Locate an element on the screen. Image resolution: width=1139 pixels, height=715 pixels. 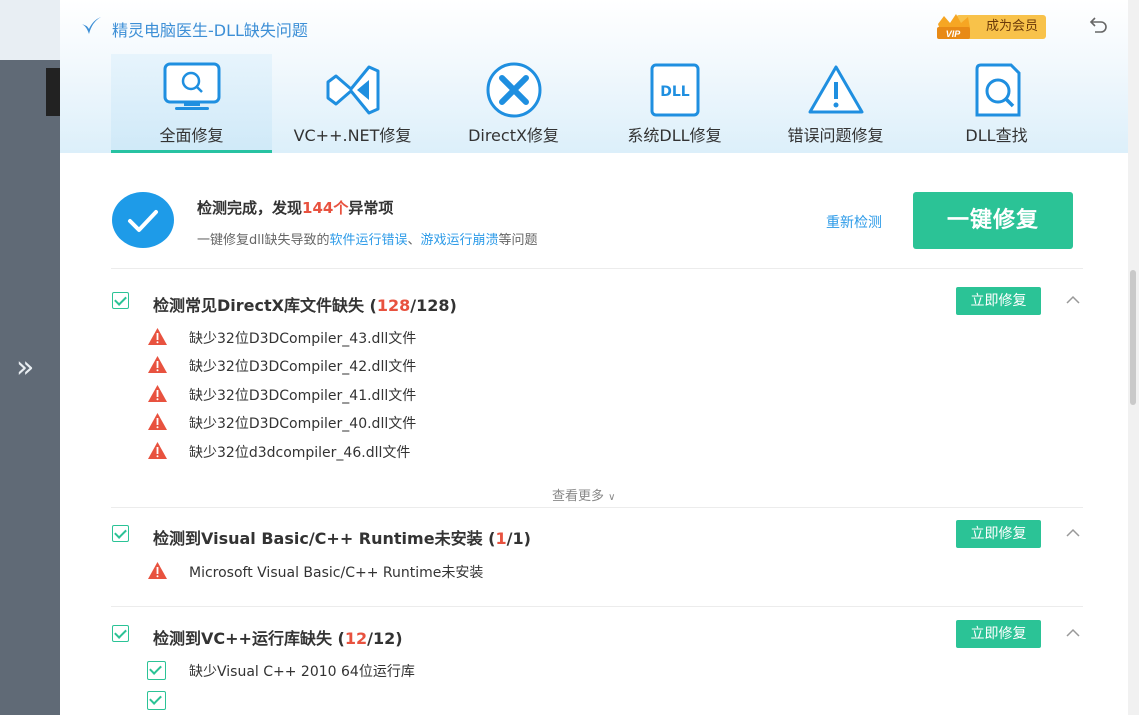
app-title: 精灵电脑医生-DLL缺失问题 is located at coordinates (210, 30).